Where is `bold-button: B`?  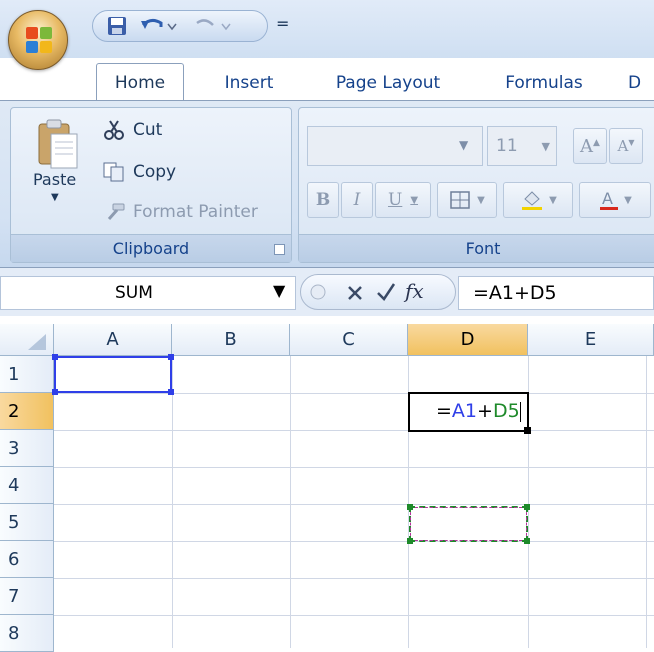 bold-button: B is located at coordinates (323, 200).